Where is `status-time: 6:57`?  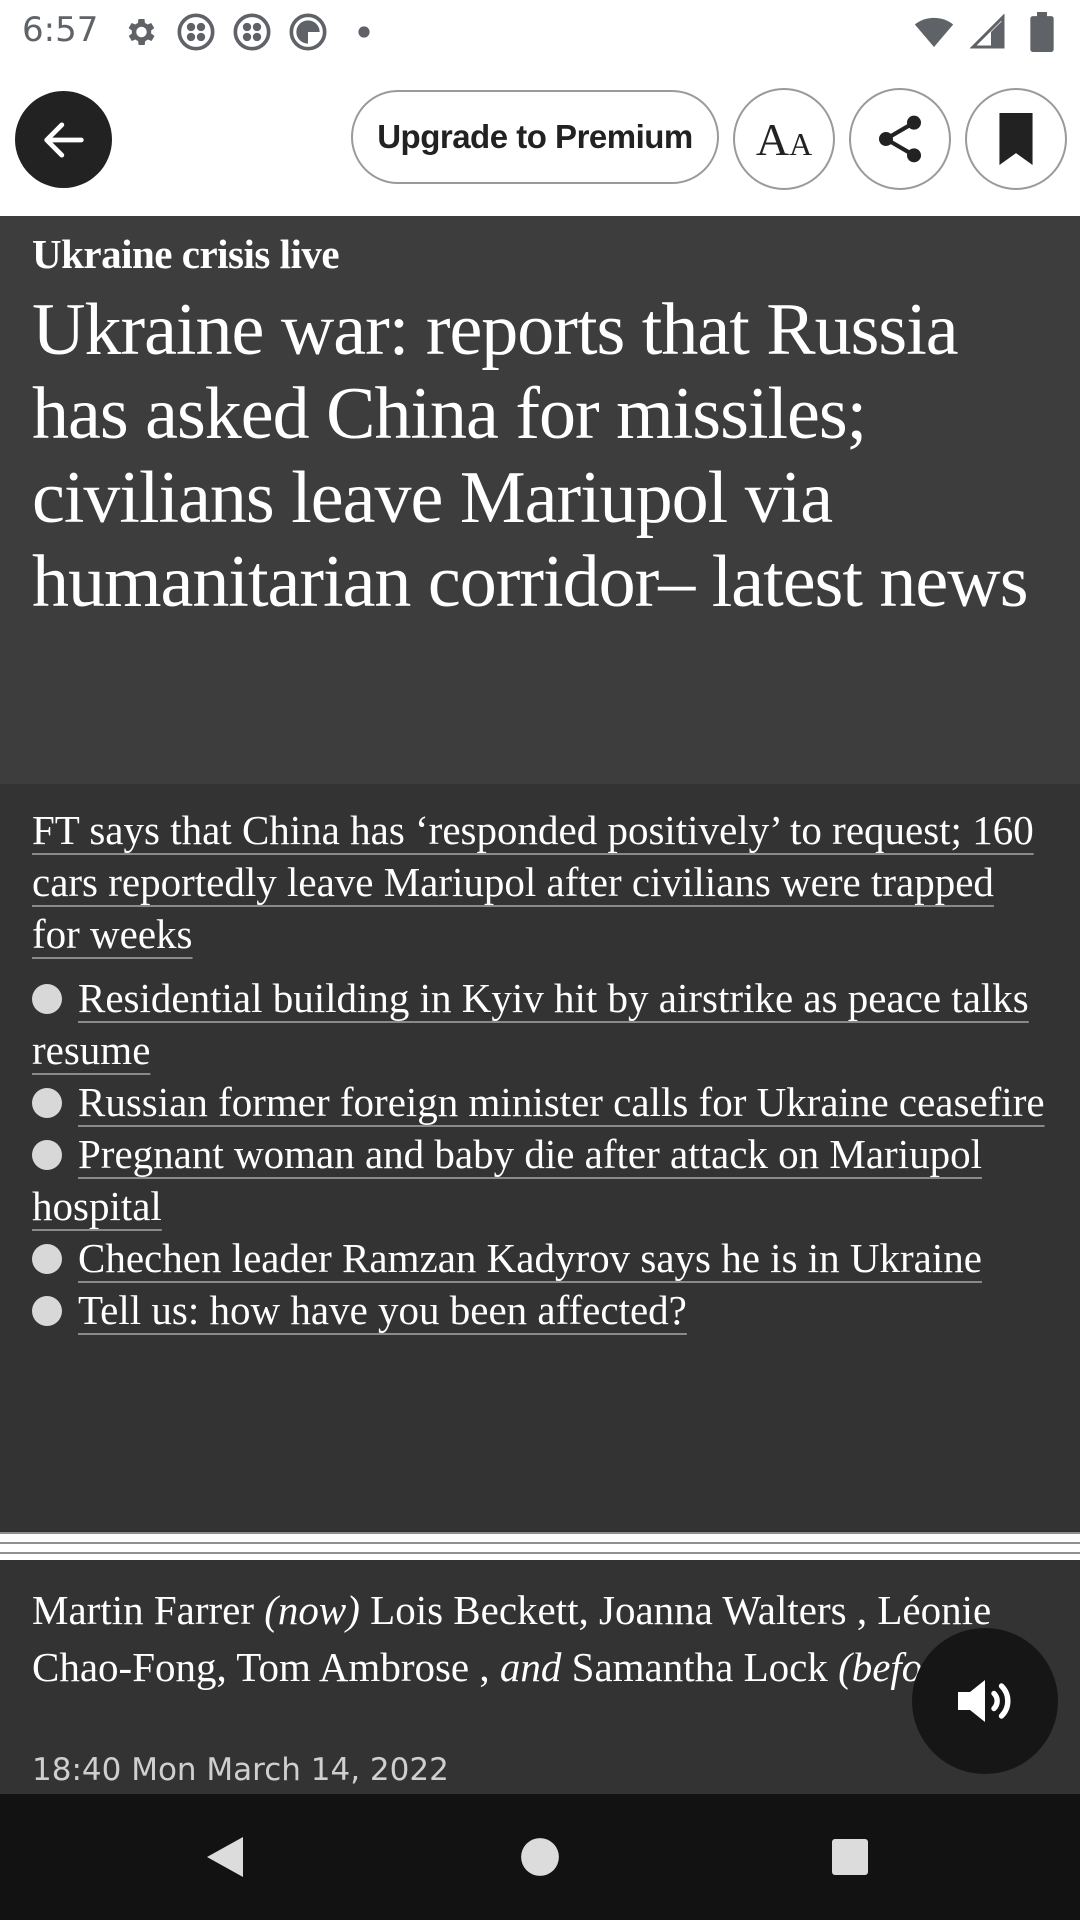 status-time: 6:57 is located at coordinates (60, 30).